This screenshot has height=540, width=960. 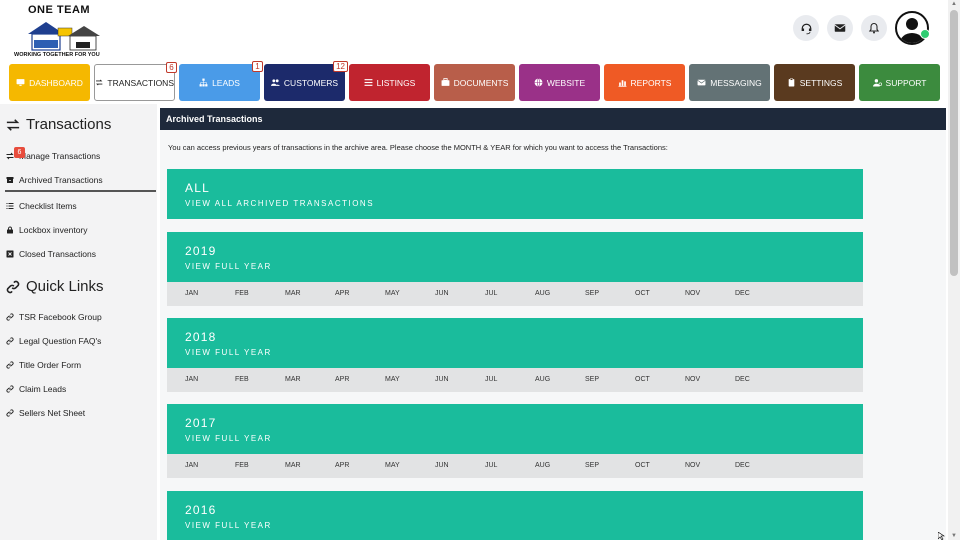 I want to click on quick-link-title-order-form: Title Order Form, so click(x=43, y=365).